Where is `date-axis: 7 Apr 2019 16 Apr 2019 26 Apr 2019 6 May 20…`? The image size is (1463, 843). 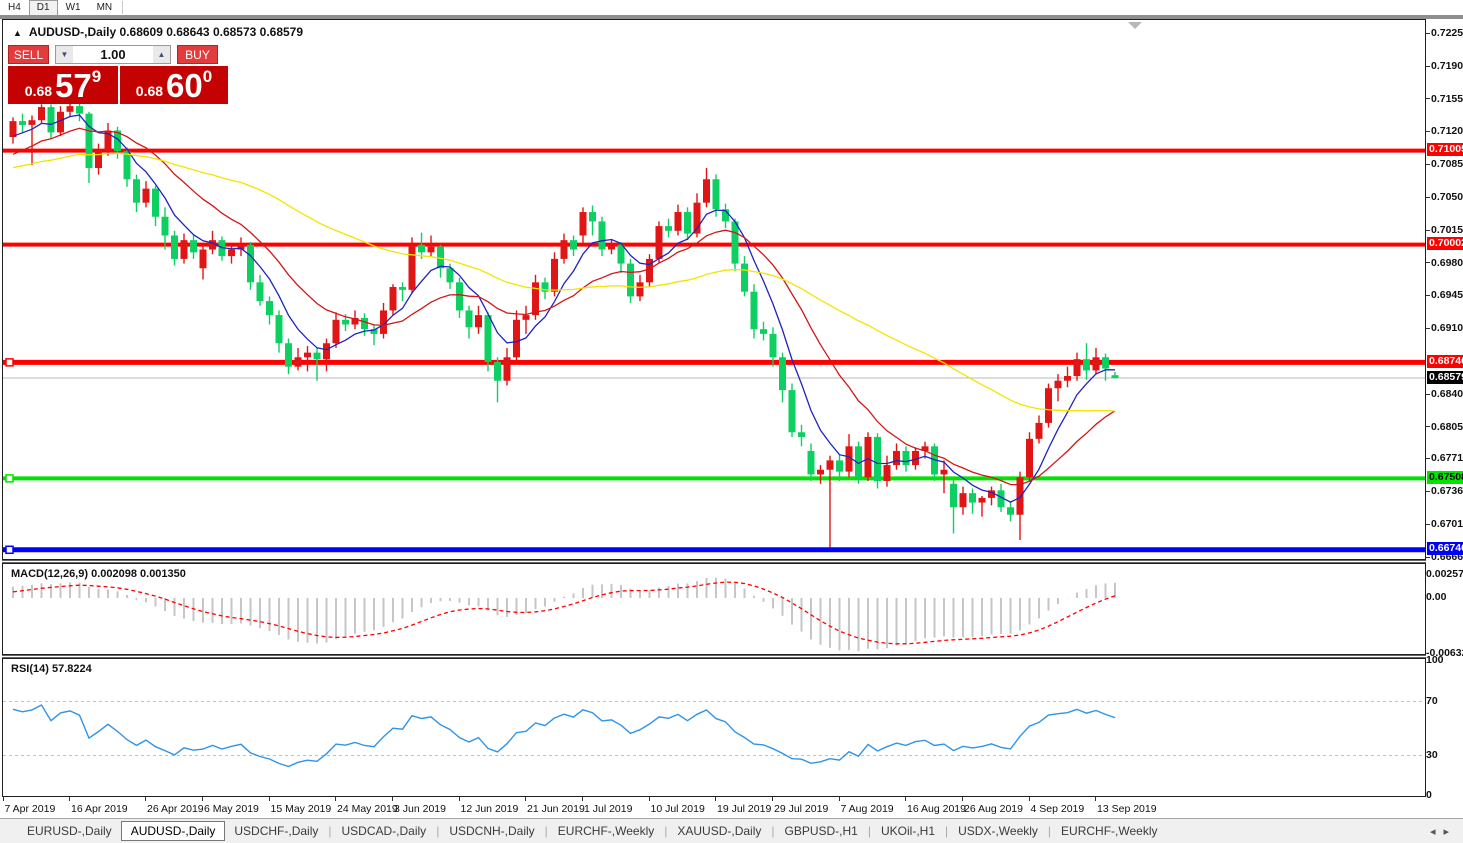
date-axis: 7 Apr 2019 16 Apr 2019 26 Apr 2019 6 May 20… is located at coordinates (714, 807).